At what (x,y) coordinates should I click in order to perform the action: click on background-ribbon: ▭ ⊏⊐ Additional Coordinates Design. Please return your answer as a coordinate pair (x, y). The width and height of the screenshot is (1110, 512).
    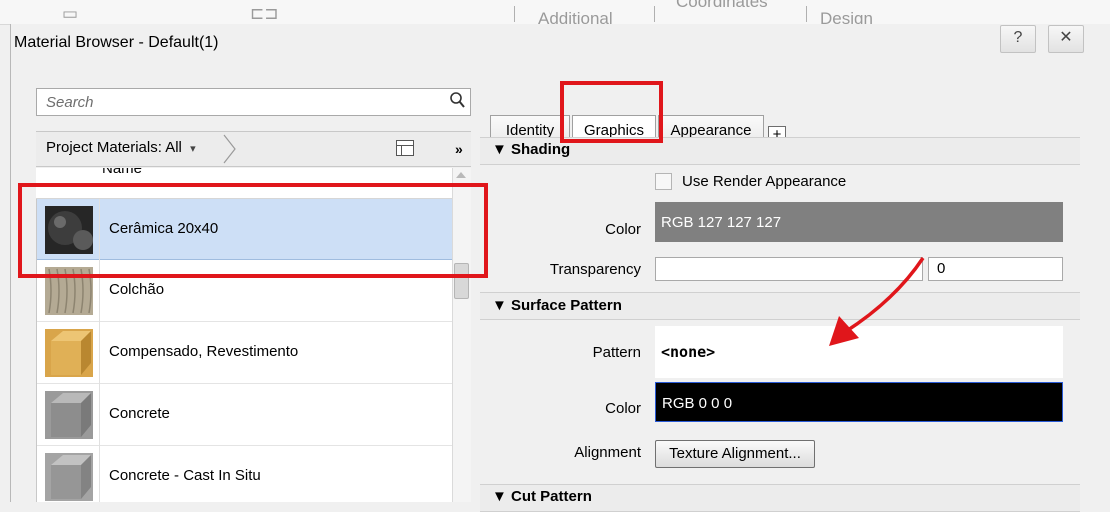
    Looking at the image, I should click on (555, 12).